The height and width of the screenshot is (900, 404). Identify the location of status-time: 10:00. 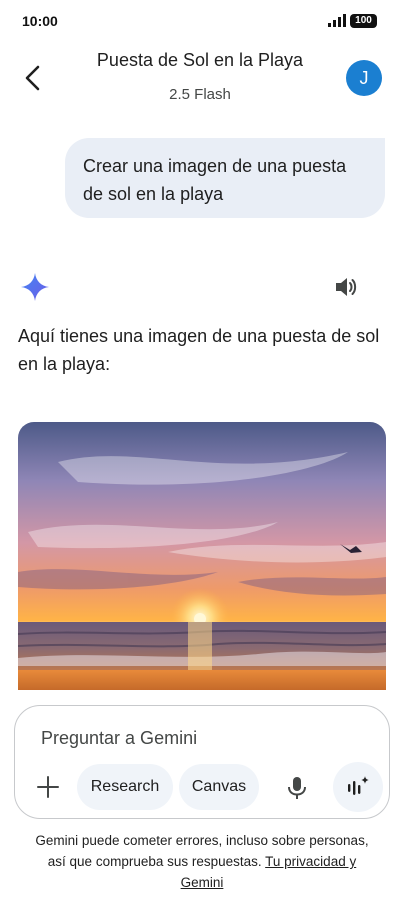
(40, 21).